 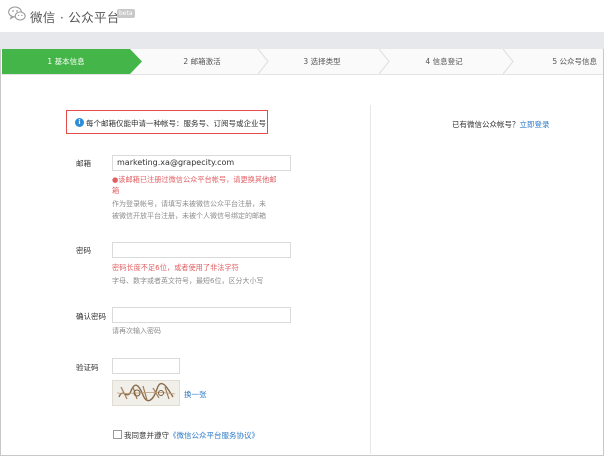 I want to click on step-progress: 1 基本信息 2 邮箱激活 3 选择类型 4 信息登记 5 公众号信息, so click(x=302, y=62).